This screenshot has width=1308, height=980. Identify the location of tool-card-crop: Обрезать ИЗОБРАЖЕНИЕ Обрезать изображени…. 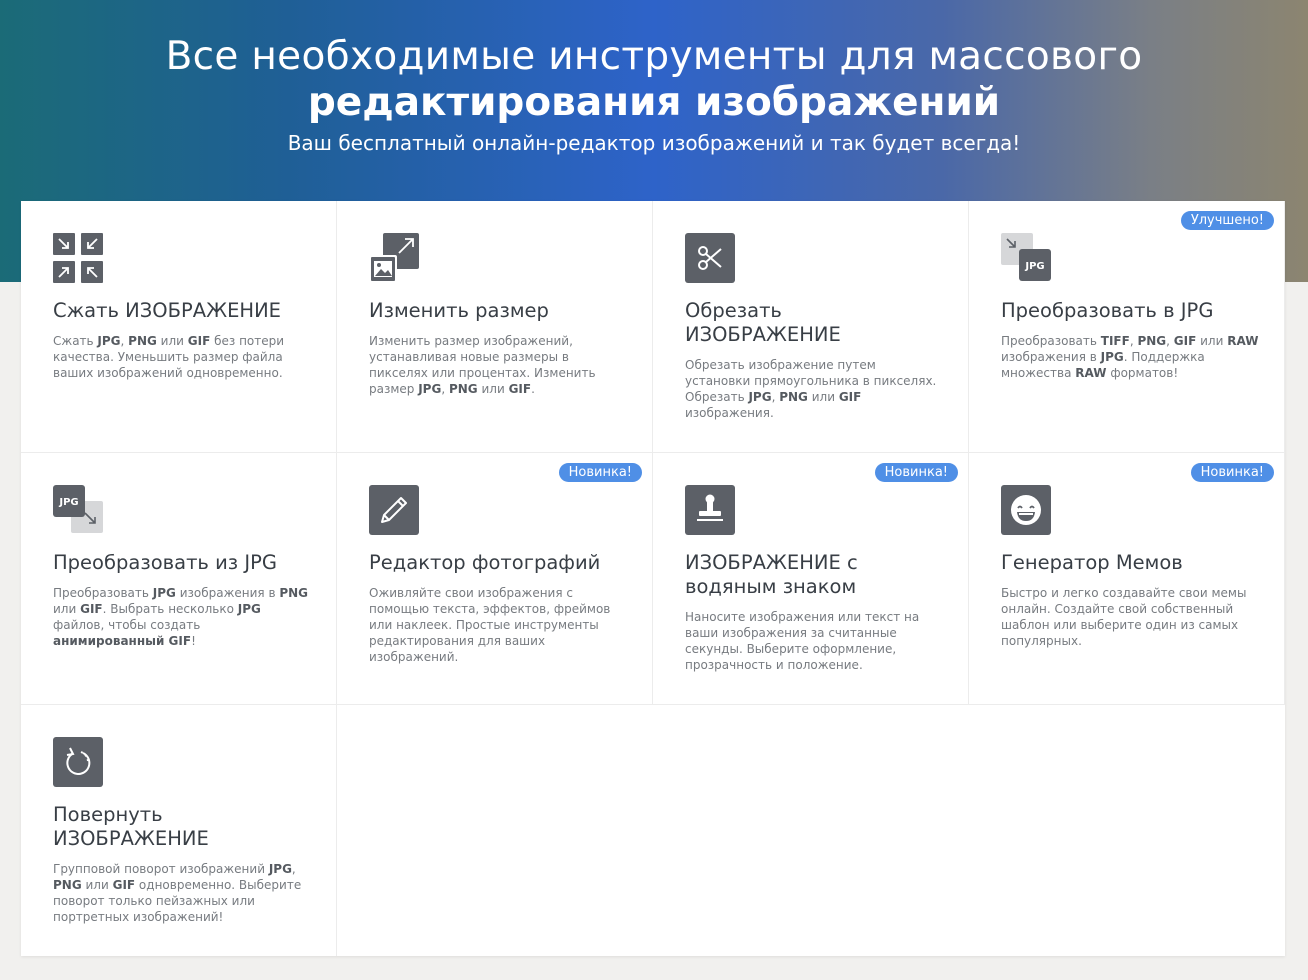
(811, 327).